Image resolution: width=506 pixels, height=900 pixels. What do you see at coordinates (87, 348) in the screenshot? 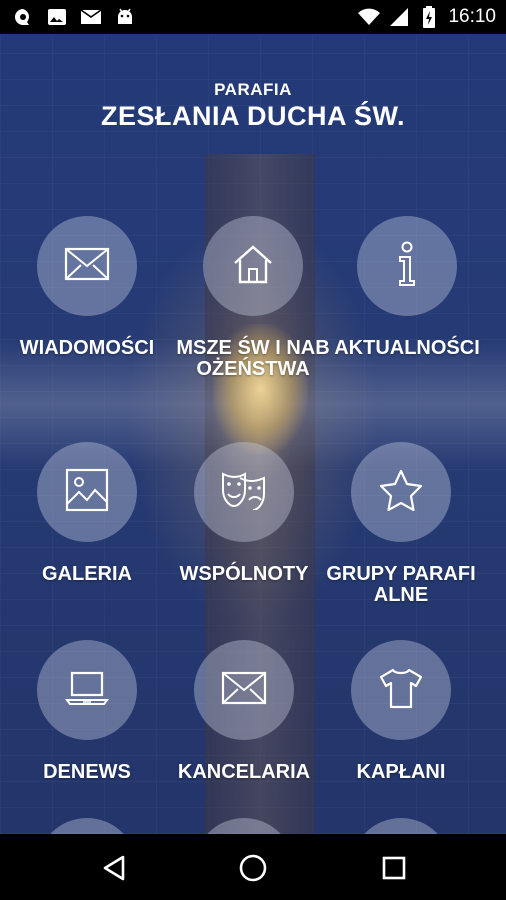
I see `tile-label: WIADOMOŚCI` at bounding box center [87, 348].